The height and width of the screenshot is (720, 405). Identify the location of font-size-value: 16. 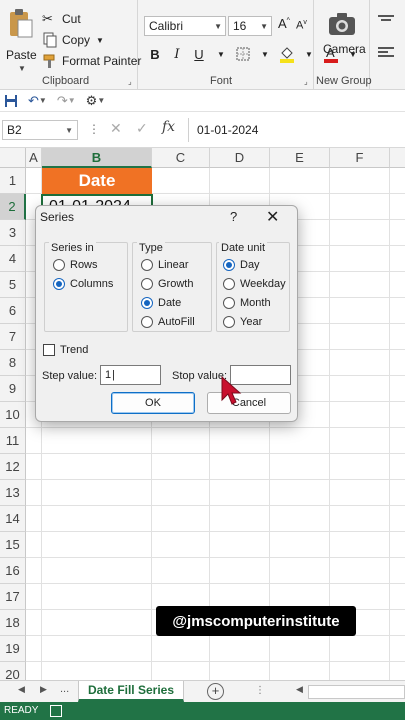
(240, 26).